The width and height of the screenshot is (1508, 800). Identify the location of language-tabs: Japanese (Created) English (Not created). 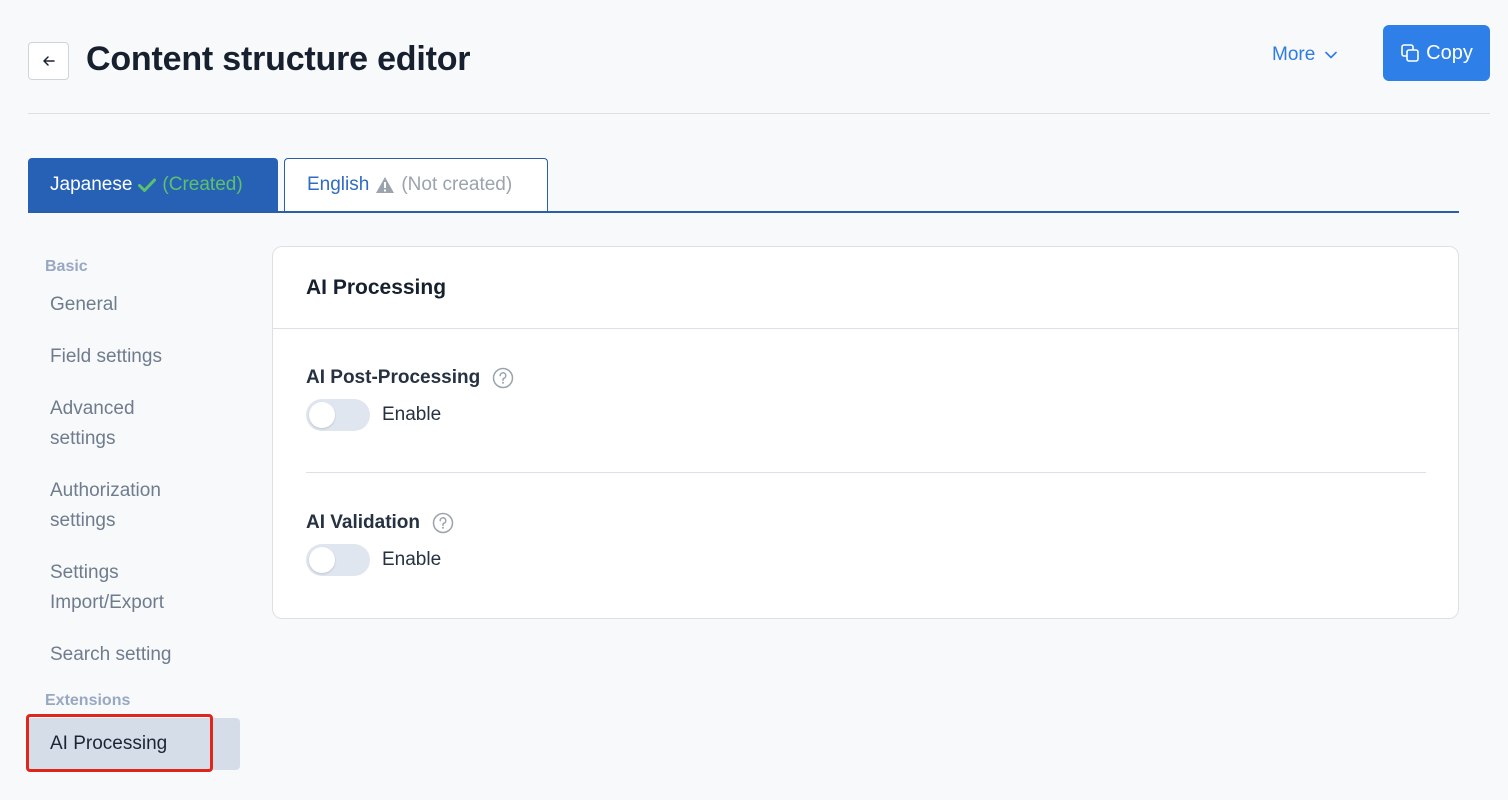
(743, 185).